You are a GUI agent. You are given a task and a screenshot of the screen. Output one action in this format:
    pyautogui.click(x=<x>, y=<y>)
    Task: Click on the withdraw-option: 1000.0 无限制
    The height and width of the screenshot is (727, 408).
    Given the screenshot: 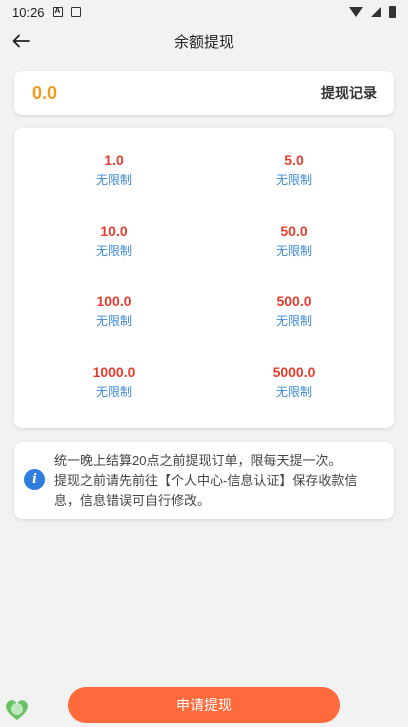 What is the action you would take?
    pyautogui.click(x=114, y=381)
    